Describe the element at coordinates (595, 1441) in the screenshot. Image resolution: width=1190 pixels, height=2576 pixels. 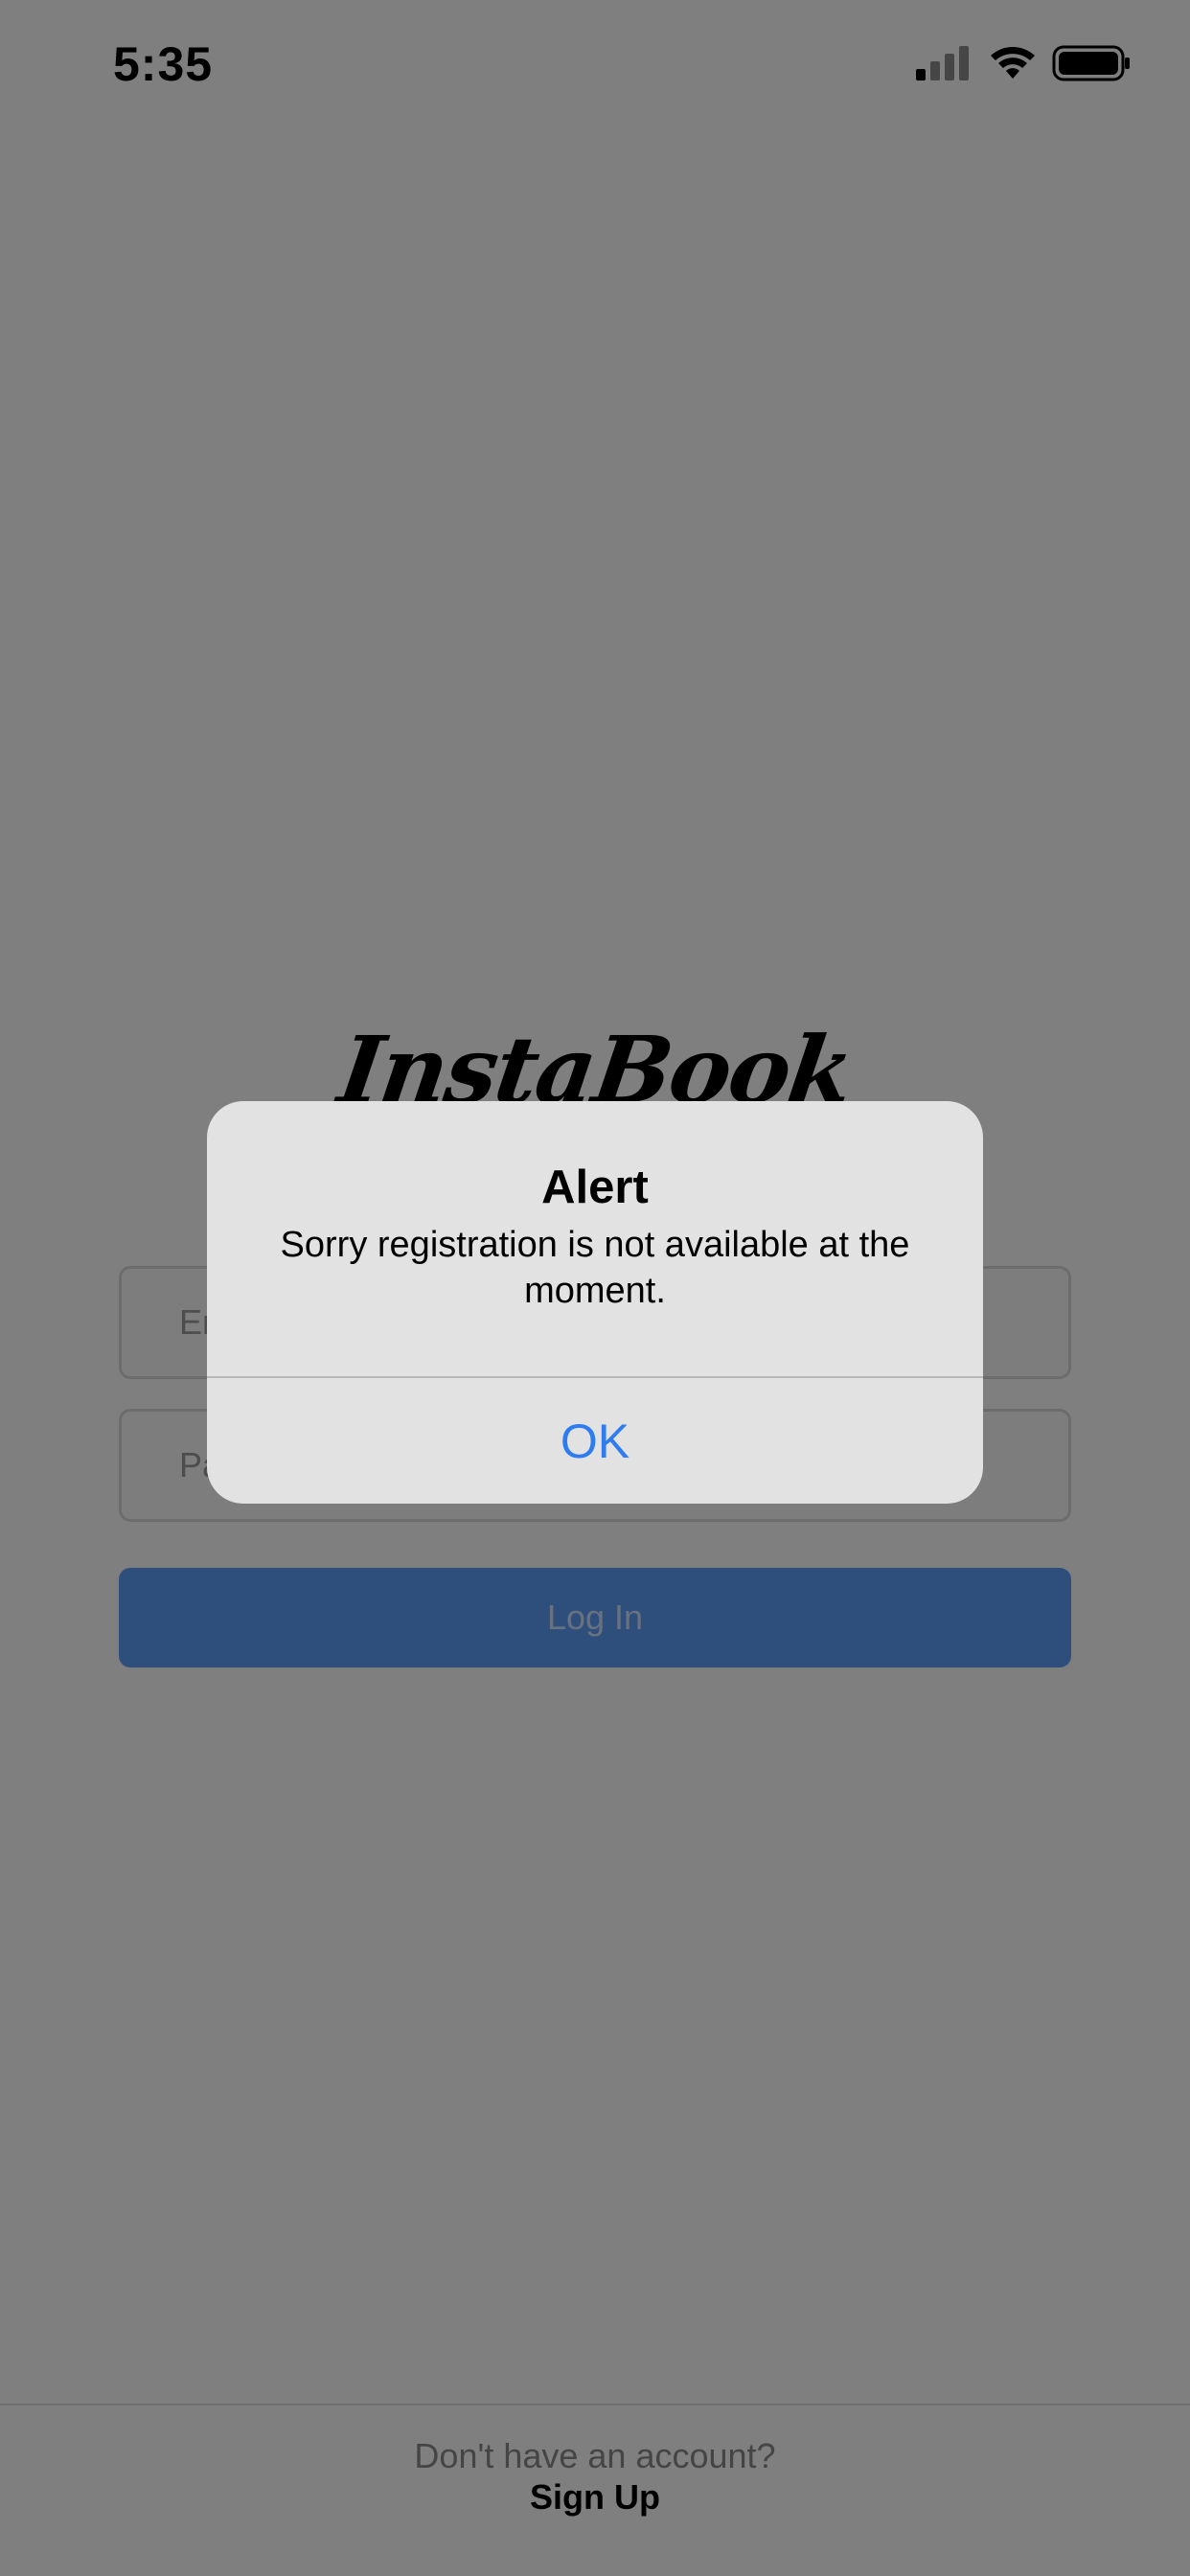
I see `alert-ok-button: OK` at that location.